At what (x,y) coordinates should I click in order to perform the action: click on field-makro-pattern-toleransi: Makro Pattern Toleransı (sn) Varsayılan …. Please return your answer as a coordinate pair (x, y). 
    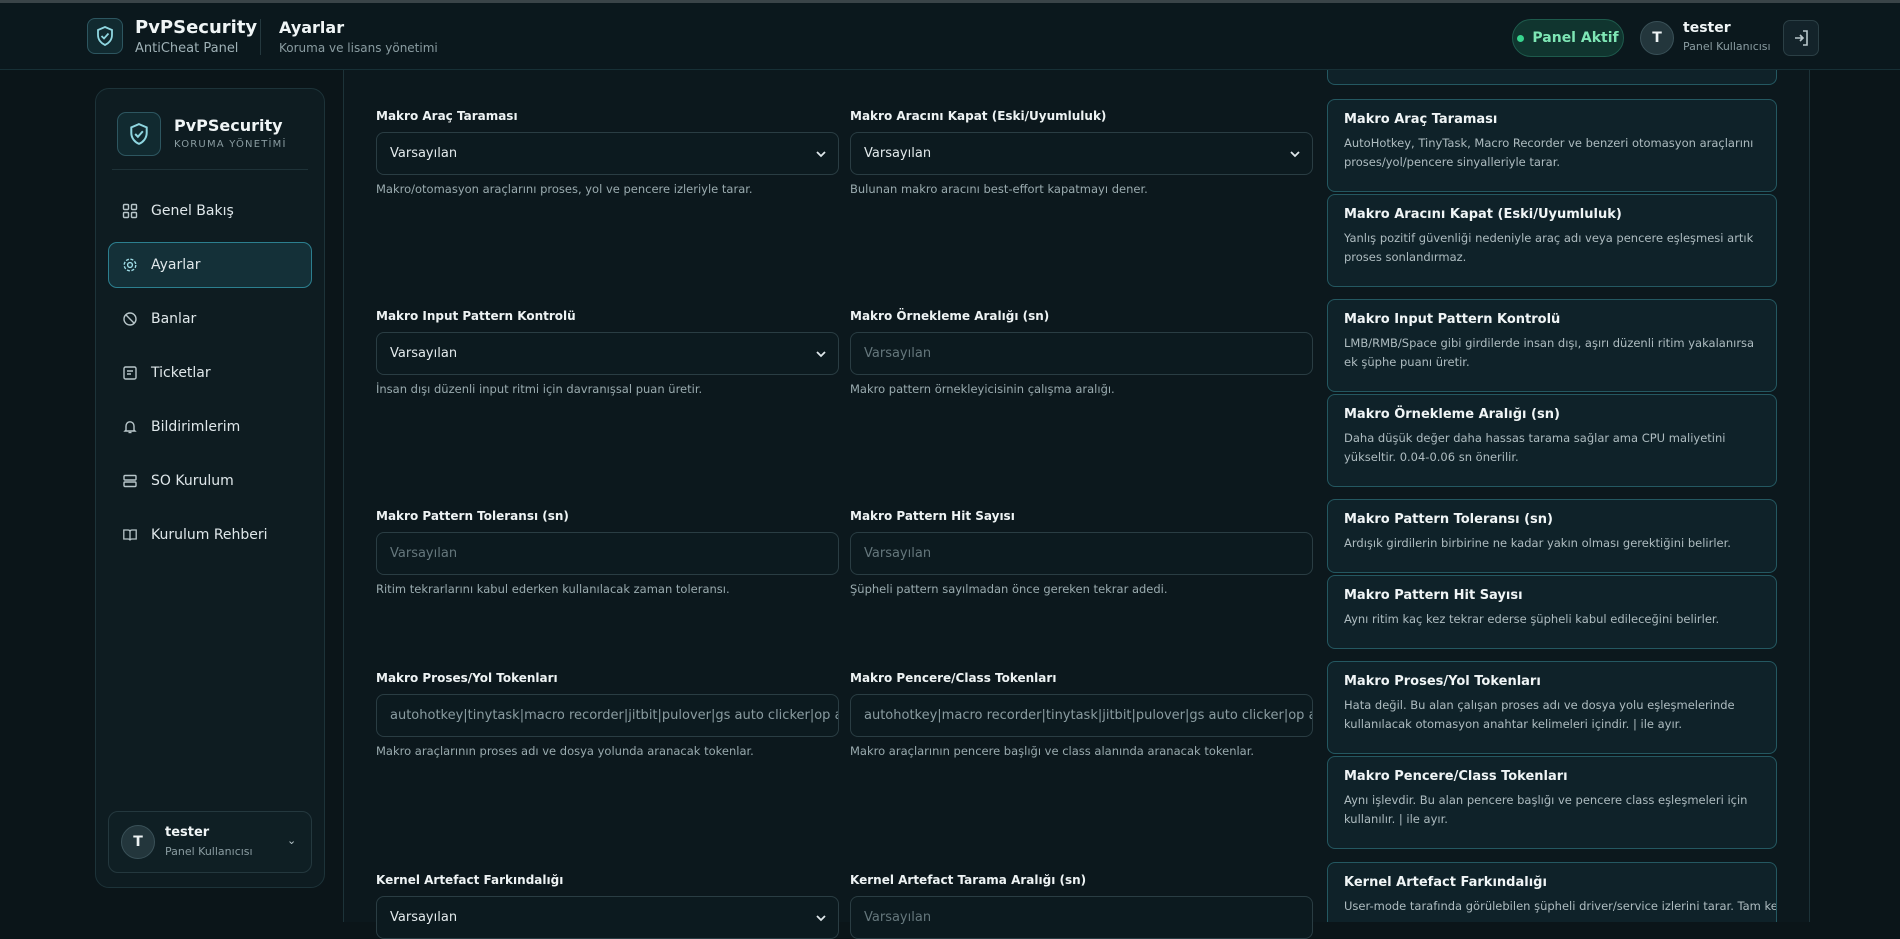
    Looking at the image, I should click on (607, 552).